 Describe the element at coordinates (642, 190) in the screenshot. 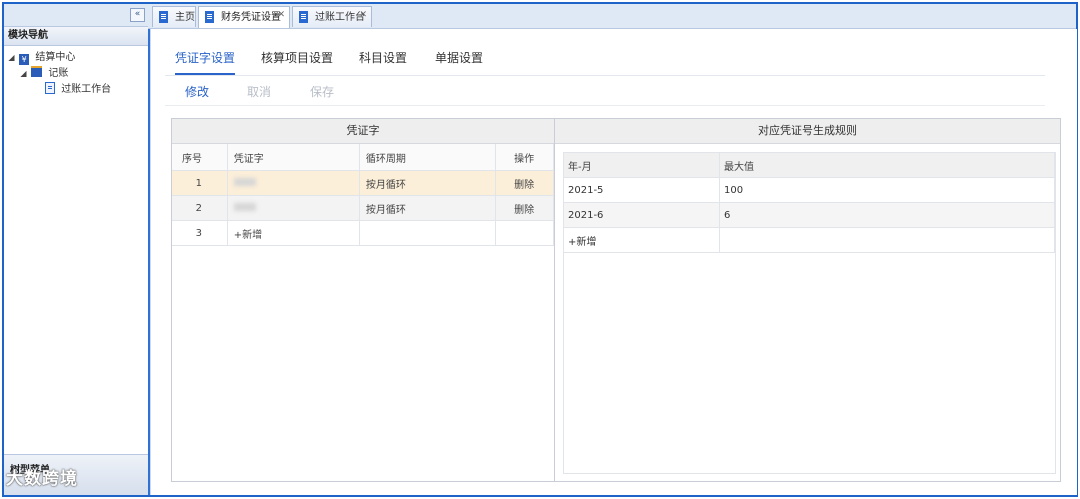

I see `month-cell: 2021-5` at that location.